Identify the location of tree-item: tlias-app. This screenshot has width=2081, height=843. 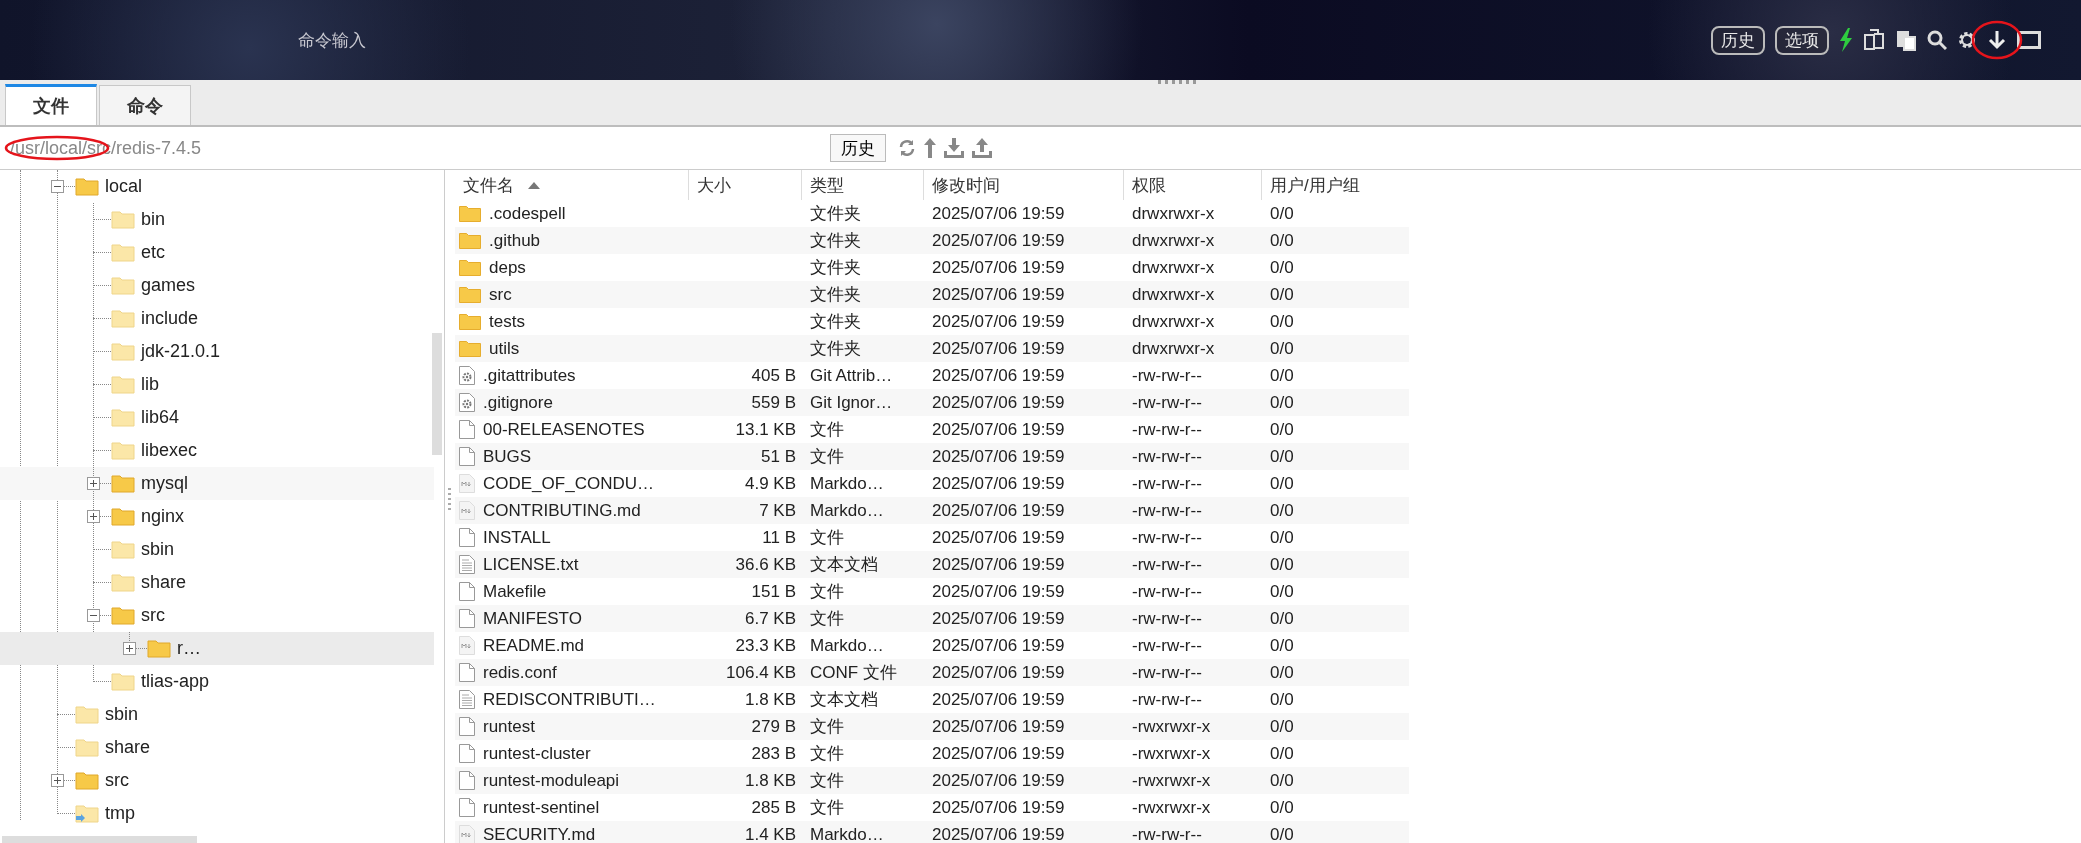
(175, 681).